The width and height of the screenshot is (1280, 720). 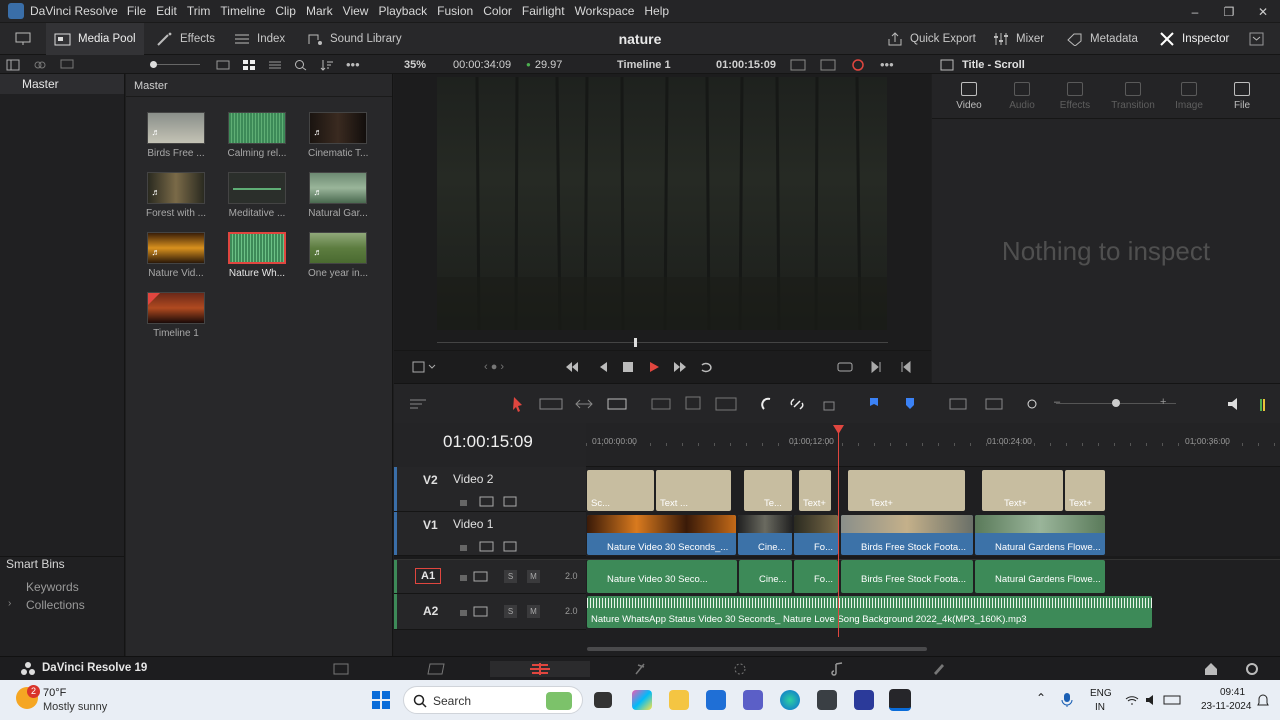 What do you see at coordinates (1116, 403) in the screenshot?
I see `zoom-slider-handle` at bounding box center [1116, 403].